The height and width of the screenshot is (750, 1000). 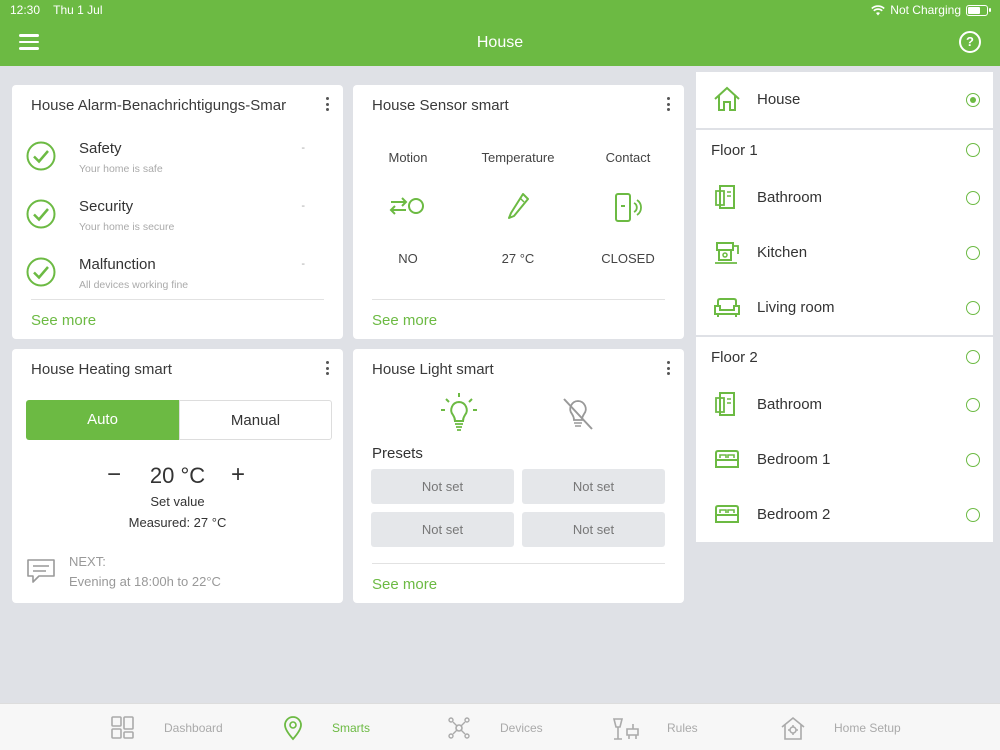 What do you see at coordinates (727, 253) in the screenshot?
I see `kitchen-icon` at bounding box center [727, 253].